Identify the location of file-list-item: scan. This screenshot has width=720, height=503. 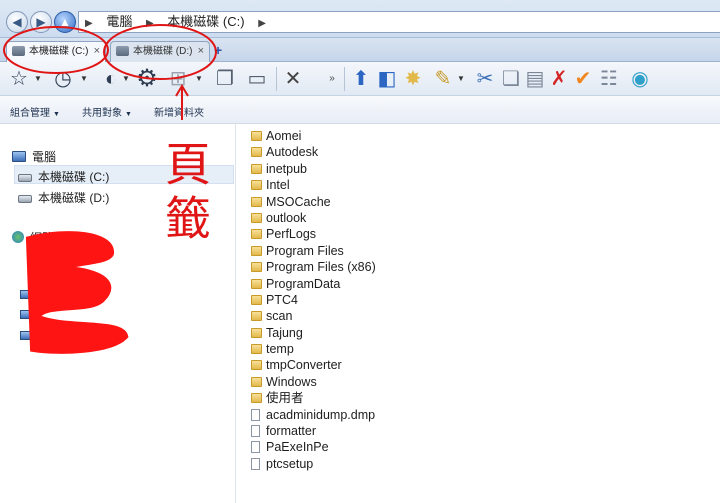
(480, 316).